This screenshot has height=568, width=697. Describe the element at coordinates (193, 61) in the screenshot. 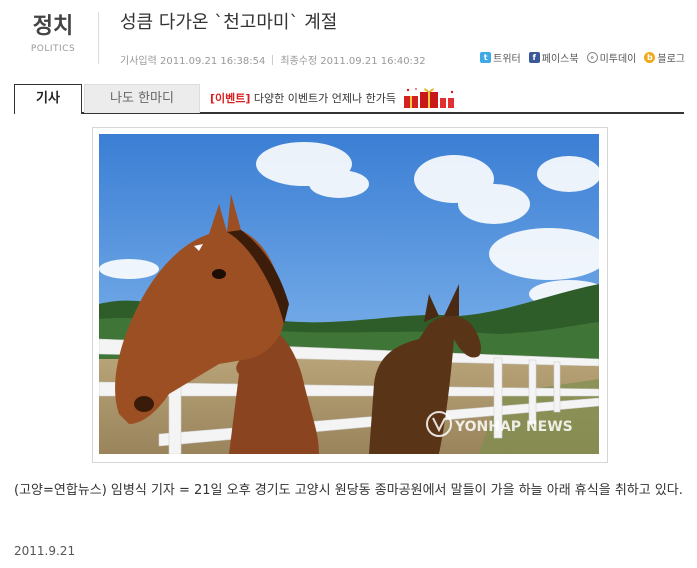

I see `input-timestamp: 기사입력 2011.09.21 16:38:54` at that location.